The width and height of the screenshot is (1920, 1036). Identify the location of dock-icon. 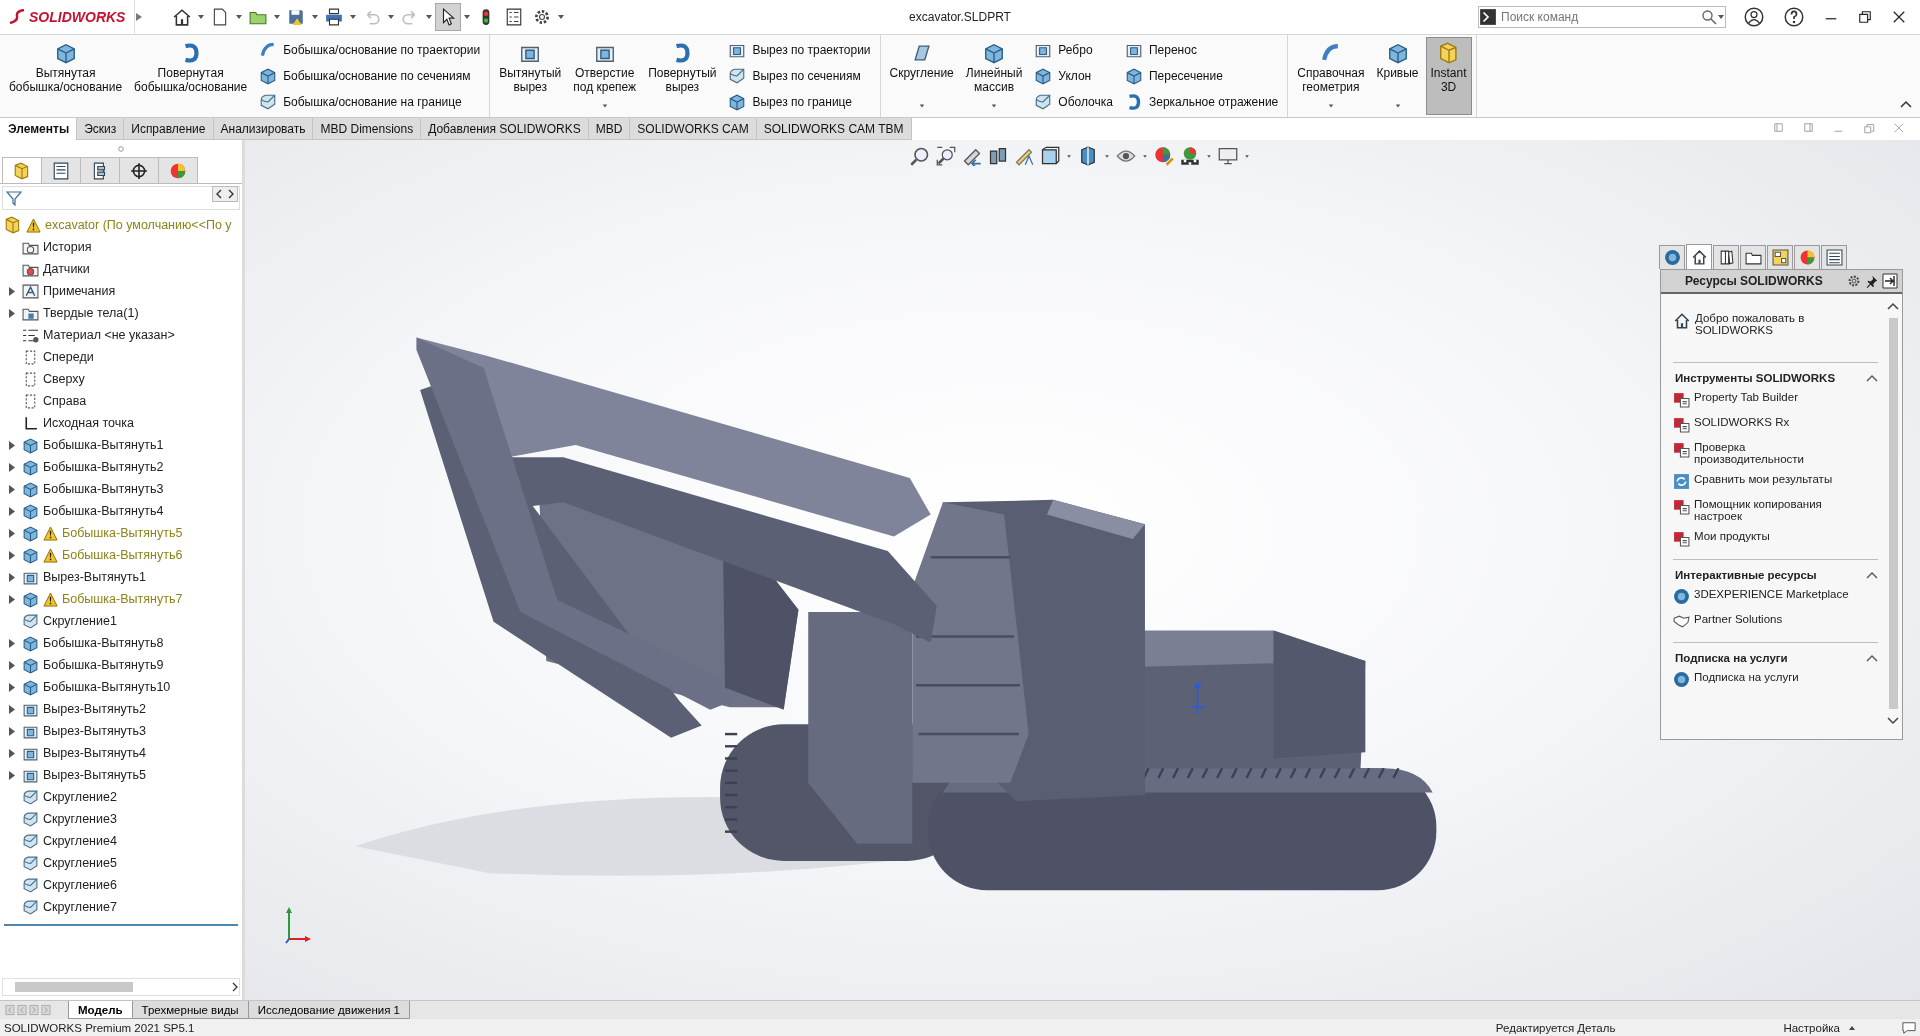
(1890, 281).